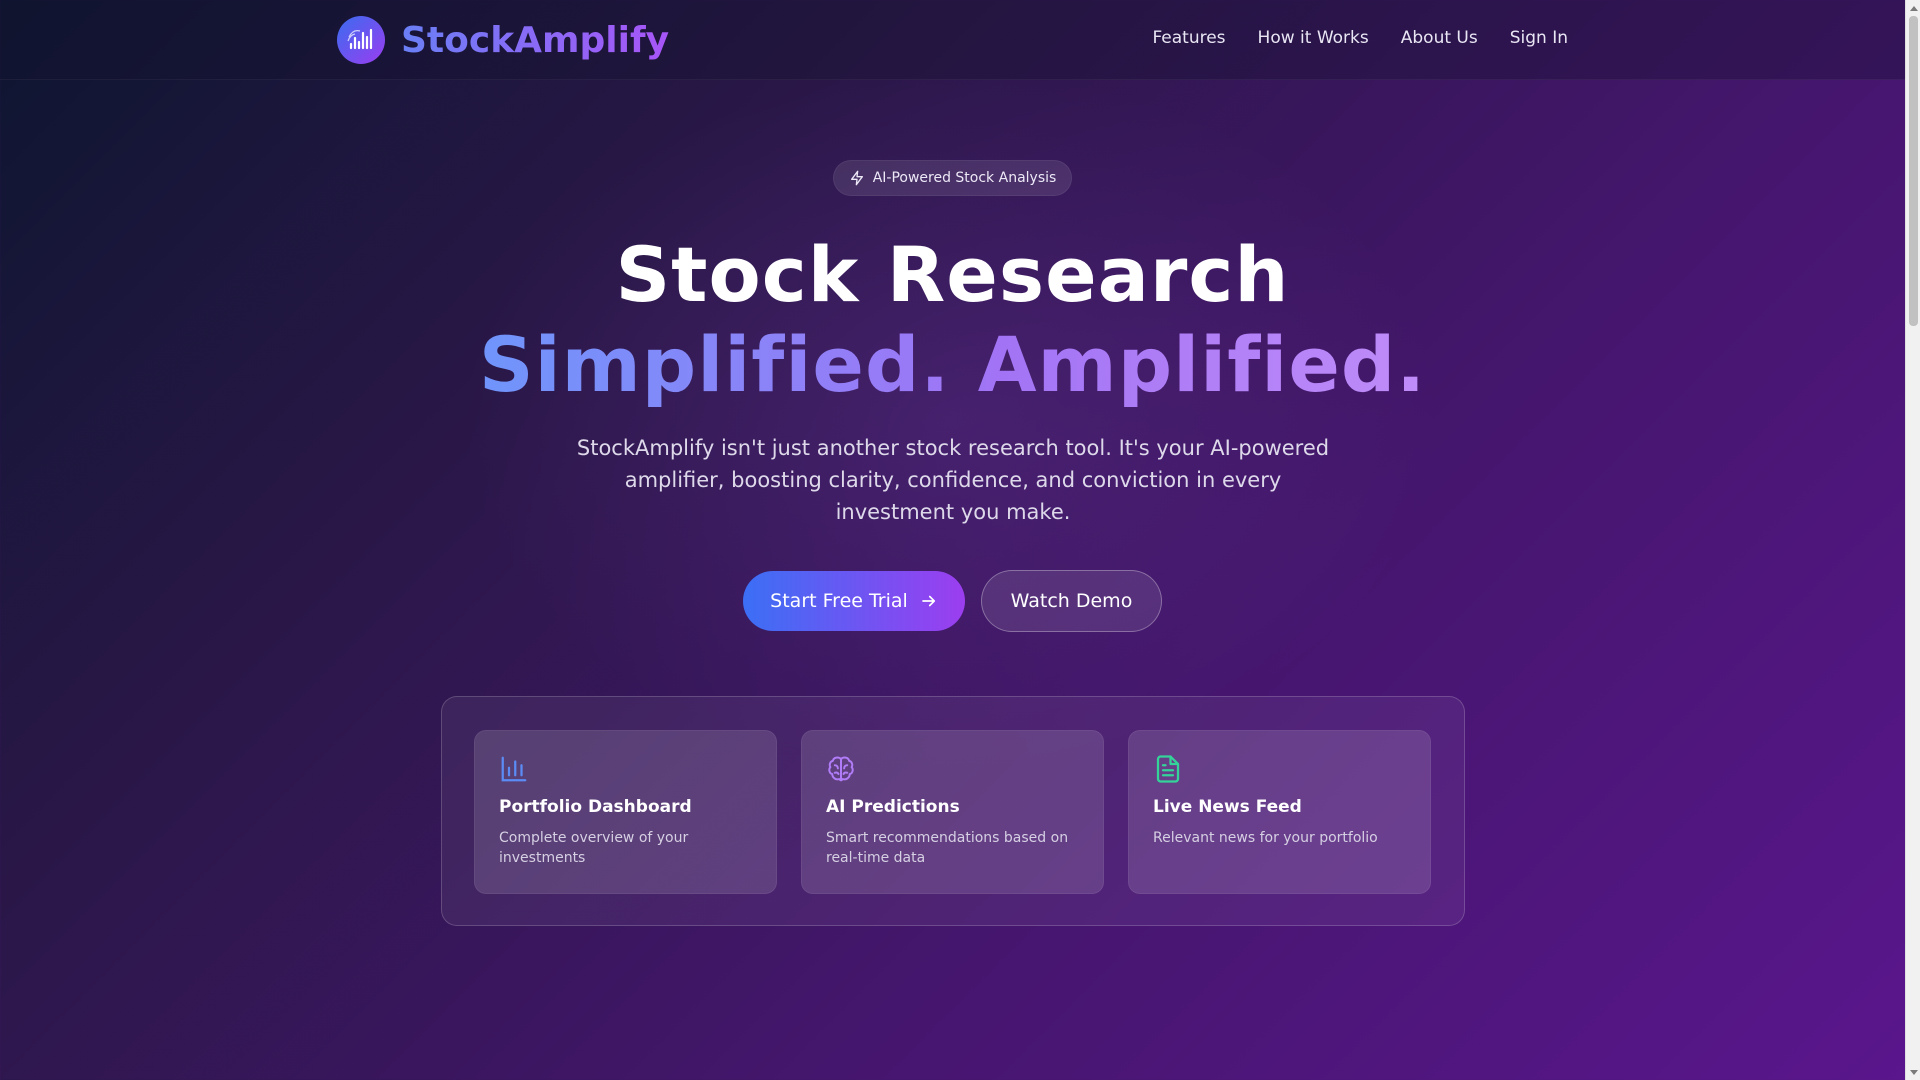  I want to click on logo-mark-icon, so click(361, 40).